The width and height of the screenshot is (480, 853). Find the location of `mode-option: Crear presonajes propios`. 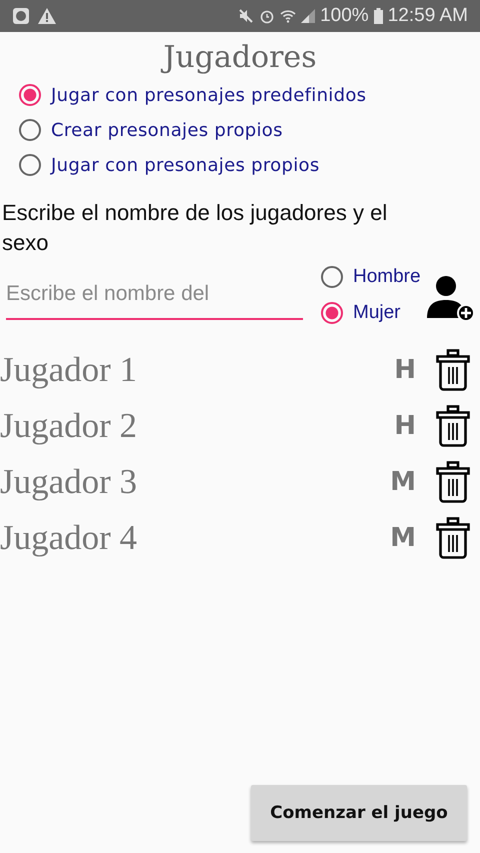

mode-option: Crear presonajes propios is located at coordinates (249, 130).